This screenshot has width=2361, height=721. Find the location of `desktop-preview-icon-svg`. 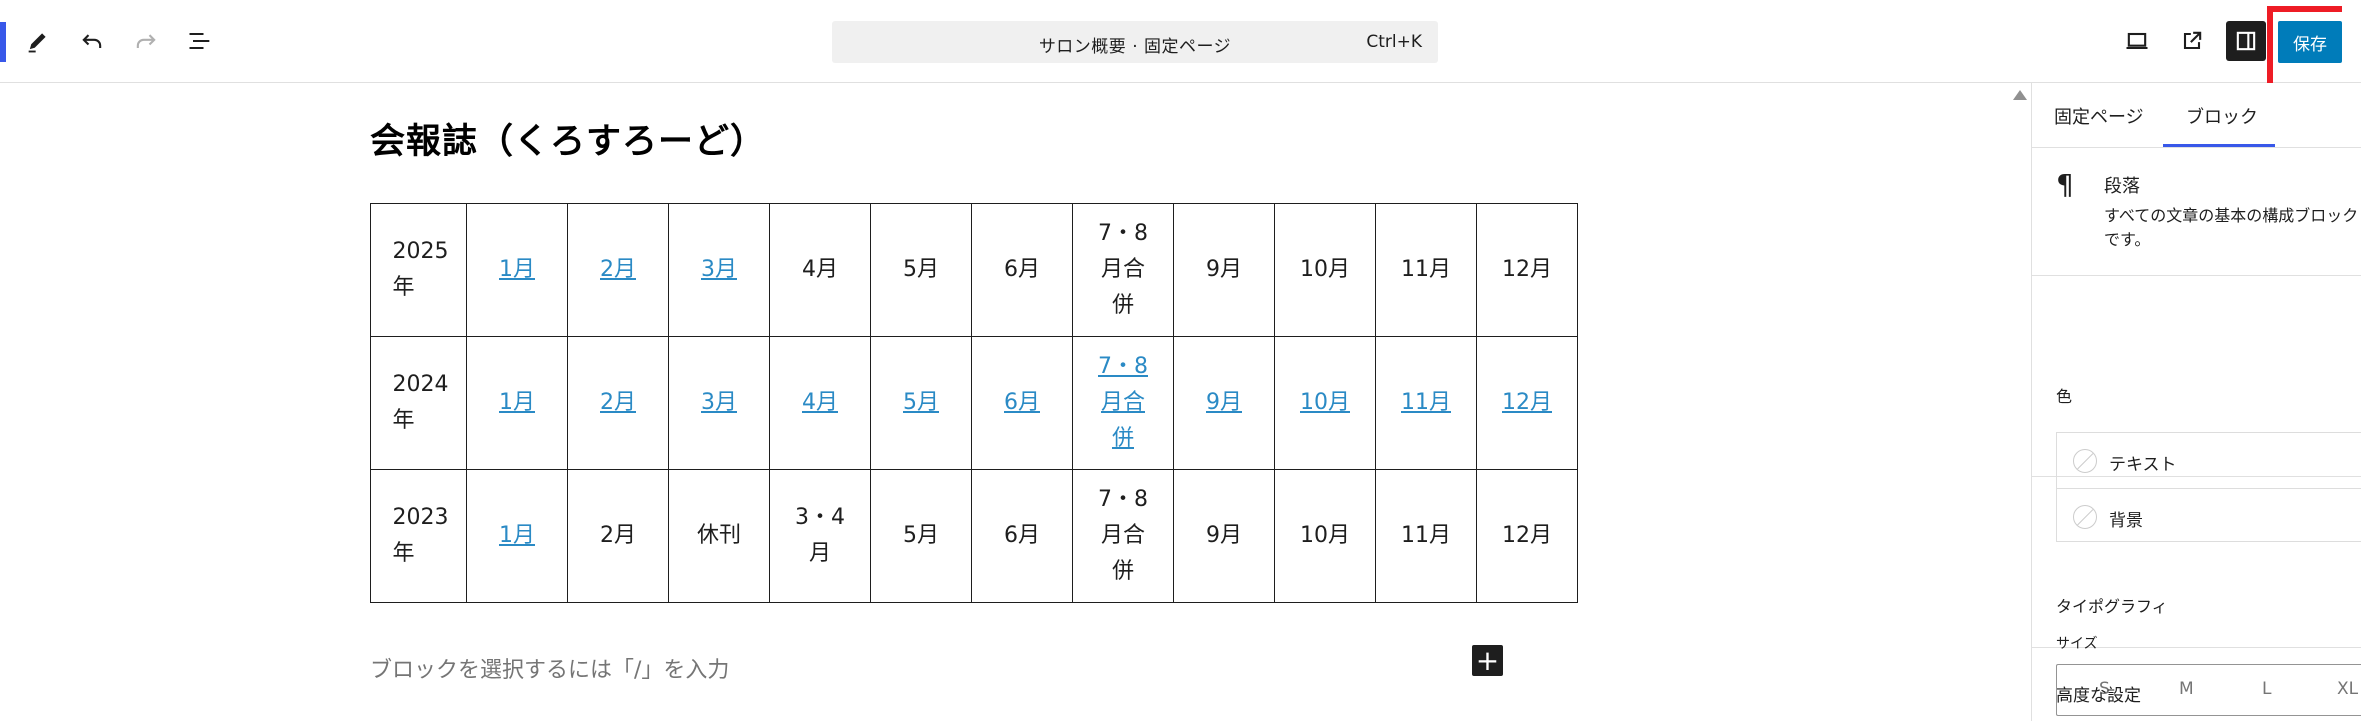

desktop-preview-icon-svg is located at coordinates (2137, 41).